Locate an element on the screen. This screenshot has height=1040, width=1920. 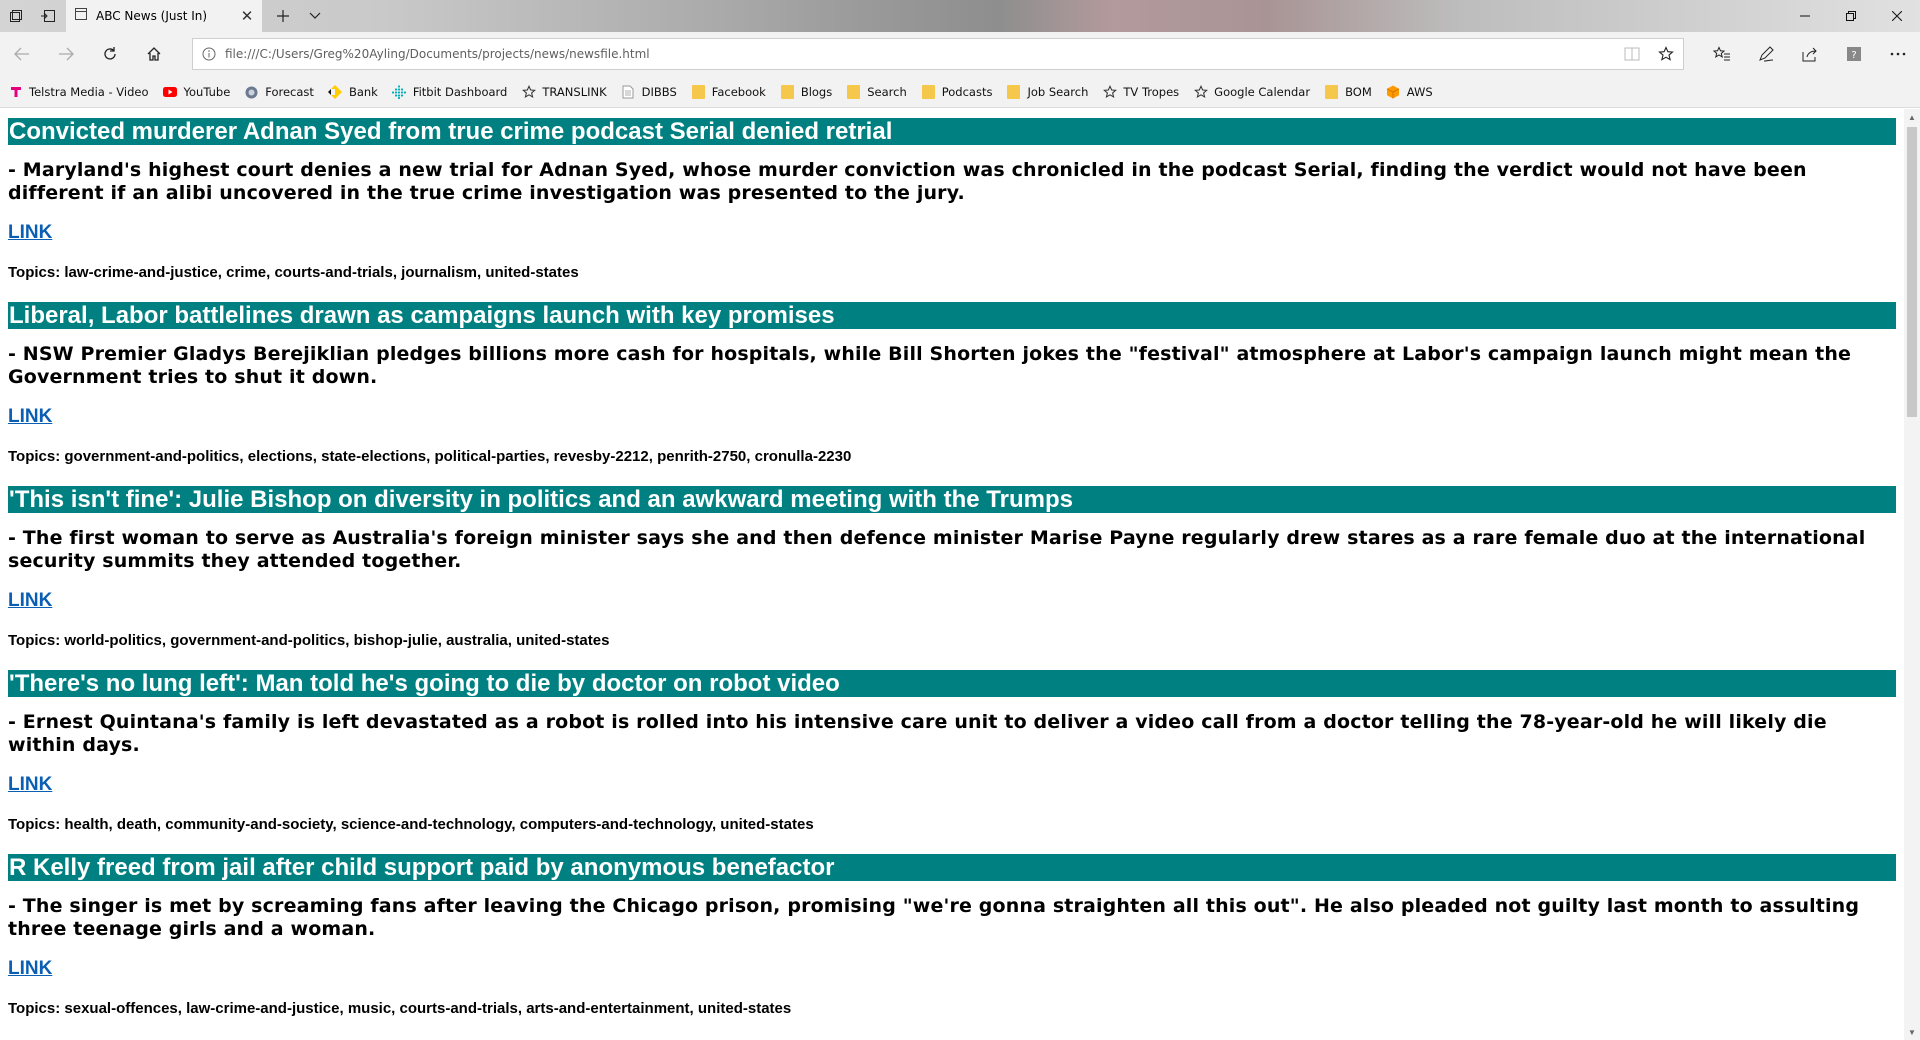
fitbit-icon is located at coordinates (399, 92).